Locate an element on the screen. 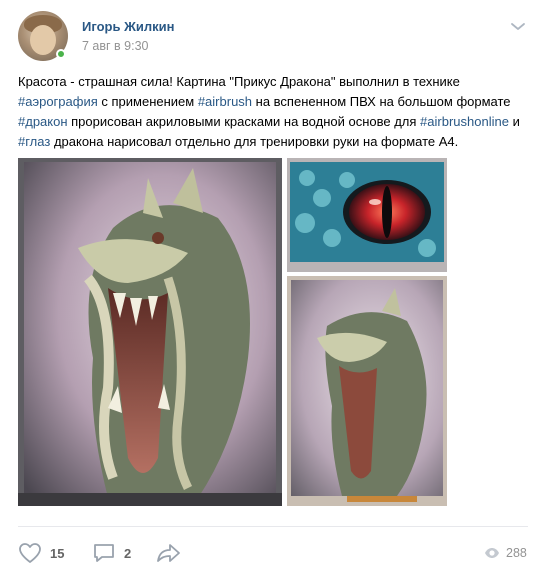 Image resolution: width=546 pixels, height=576 pixels. photo-dragon-eye is located at coordinates (367, 215).